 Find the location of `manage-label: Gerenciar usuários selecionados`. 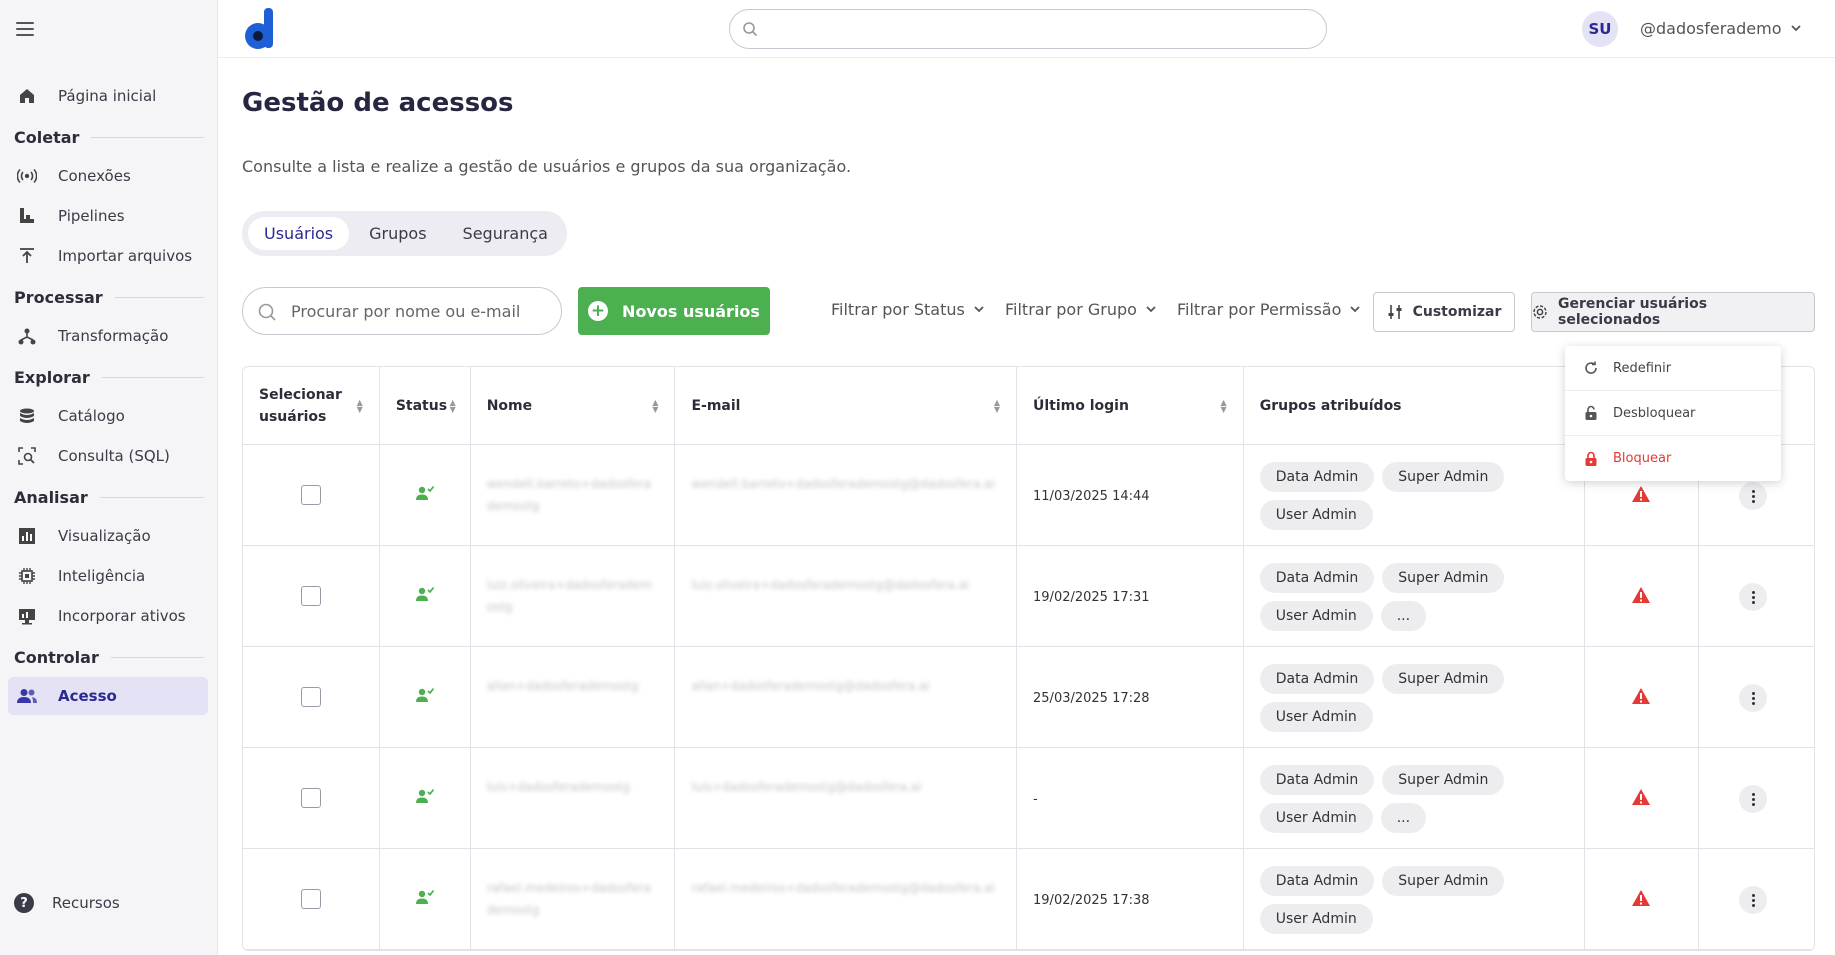

manage-label: Gerenciar usuários selecionados is located at coordinates (1633, 312).